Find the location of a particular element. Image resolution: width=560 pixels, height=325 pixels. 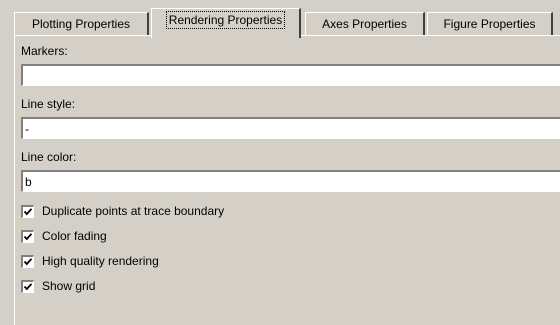

line-color-field is located at coordinates (290, 181).